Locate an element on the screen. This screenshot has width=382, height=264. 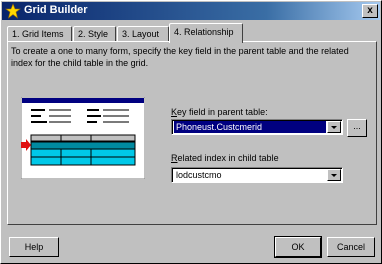
close-button: x is located at coordinates (370, 11).